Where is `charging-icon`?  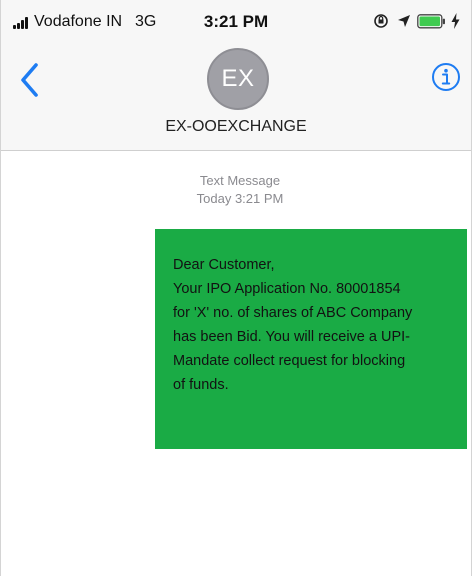
charging-icon is located at coordinates (455, 21).